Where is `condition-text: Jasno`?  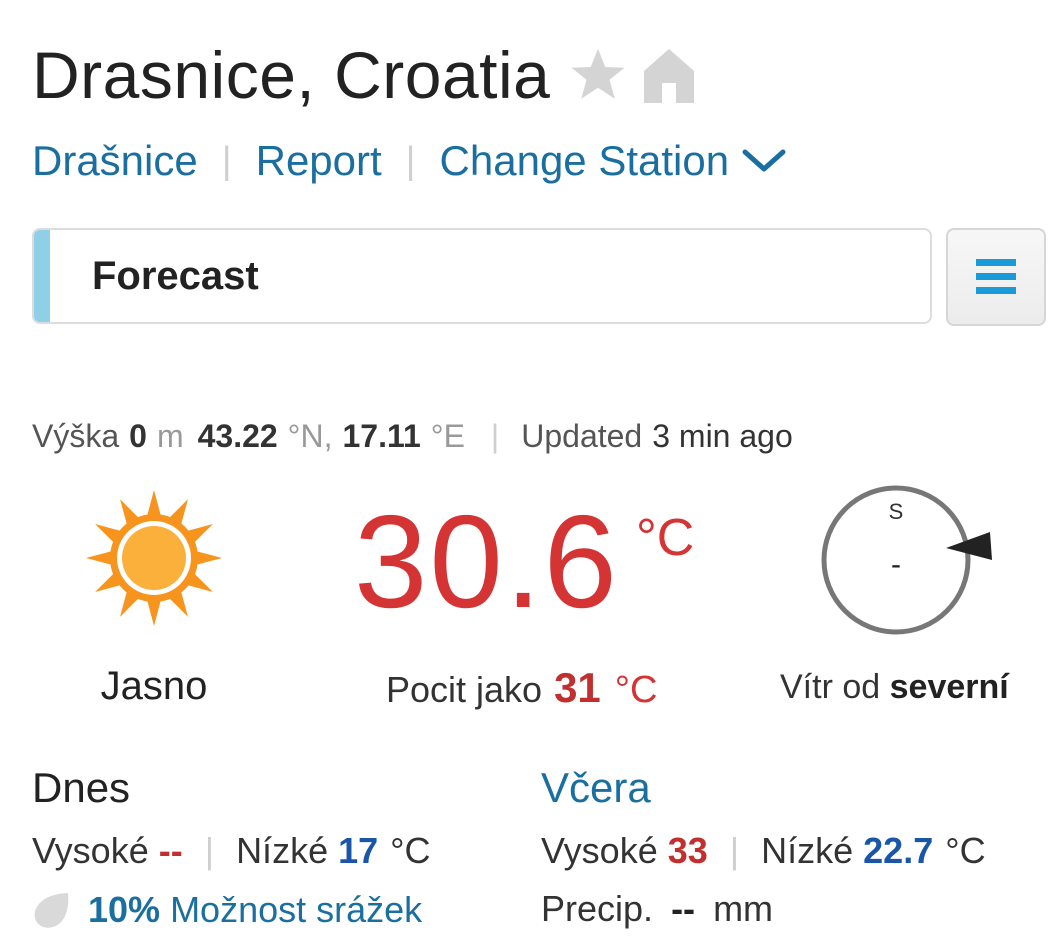 condition-text: Jasno is located at coordinates (154, 686).